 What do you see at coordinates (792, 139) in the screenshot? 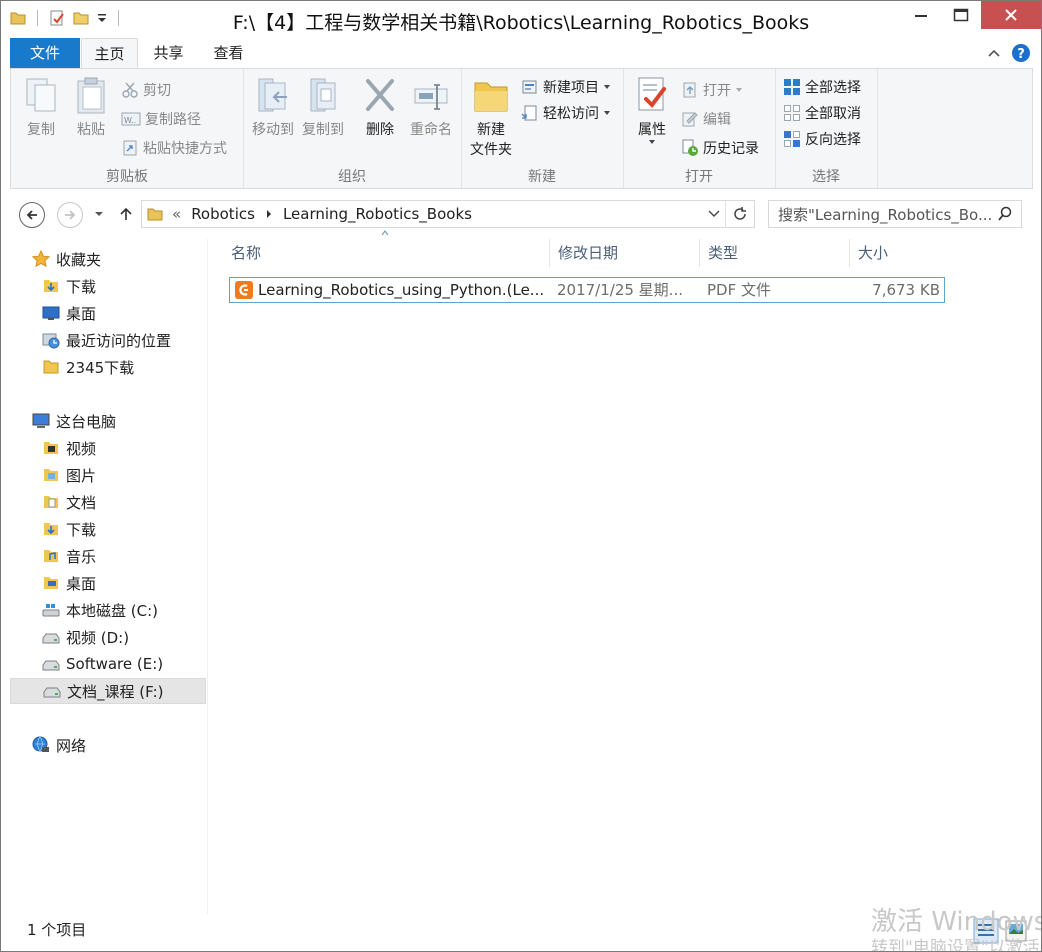
I see `invert-selection-icon` at bounding box center [792, 139].